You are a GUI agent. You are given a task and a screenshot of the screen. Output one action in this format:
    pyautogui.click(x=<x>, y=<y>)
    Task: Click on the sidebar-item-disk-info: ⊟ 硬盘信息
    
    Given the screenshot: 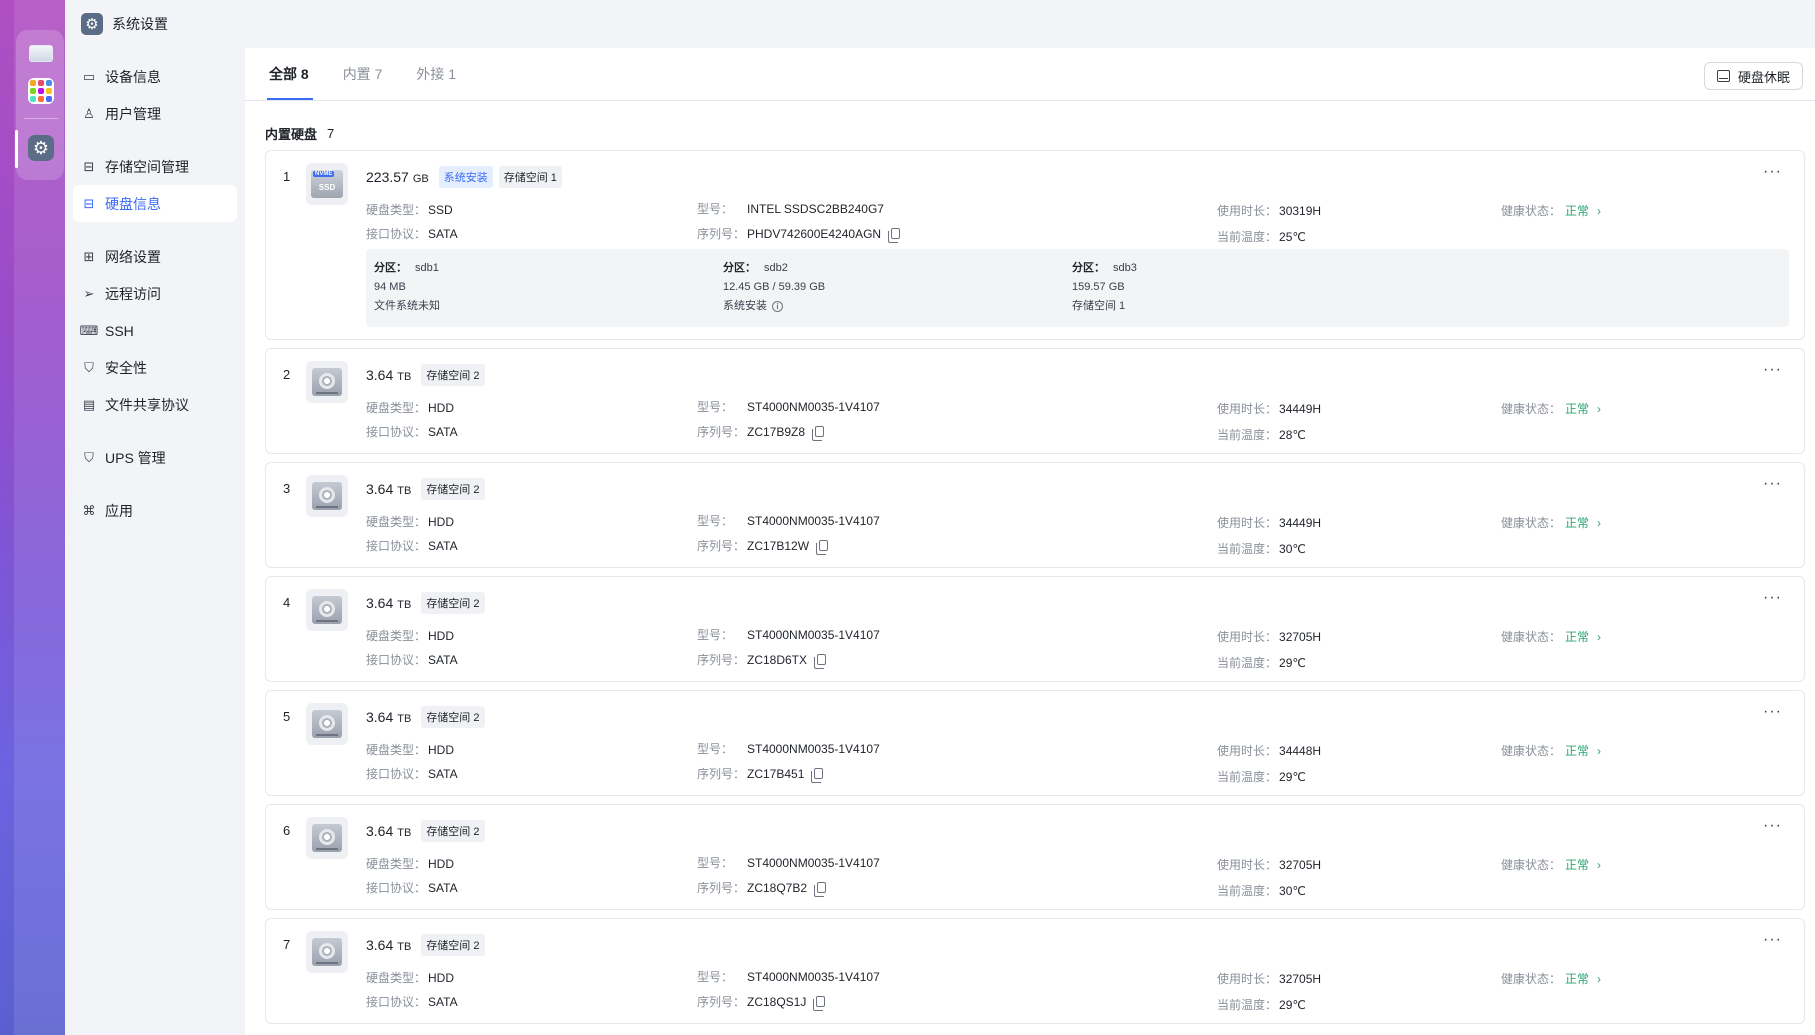 What is the action you would take?
    pyautogui.click(x=155, y=203)
    